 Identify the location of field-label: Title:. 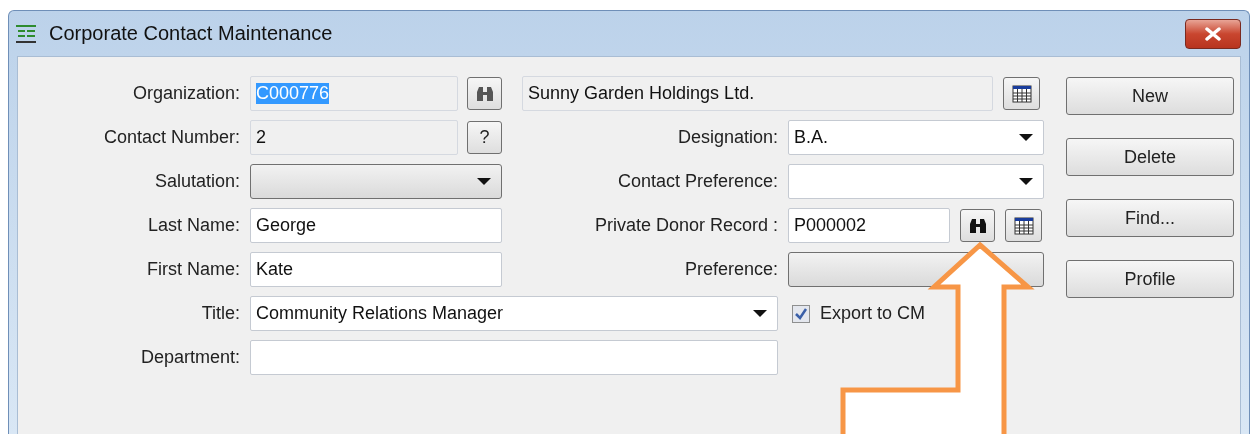
(220, 313).